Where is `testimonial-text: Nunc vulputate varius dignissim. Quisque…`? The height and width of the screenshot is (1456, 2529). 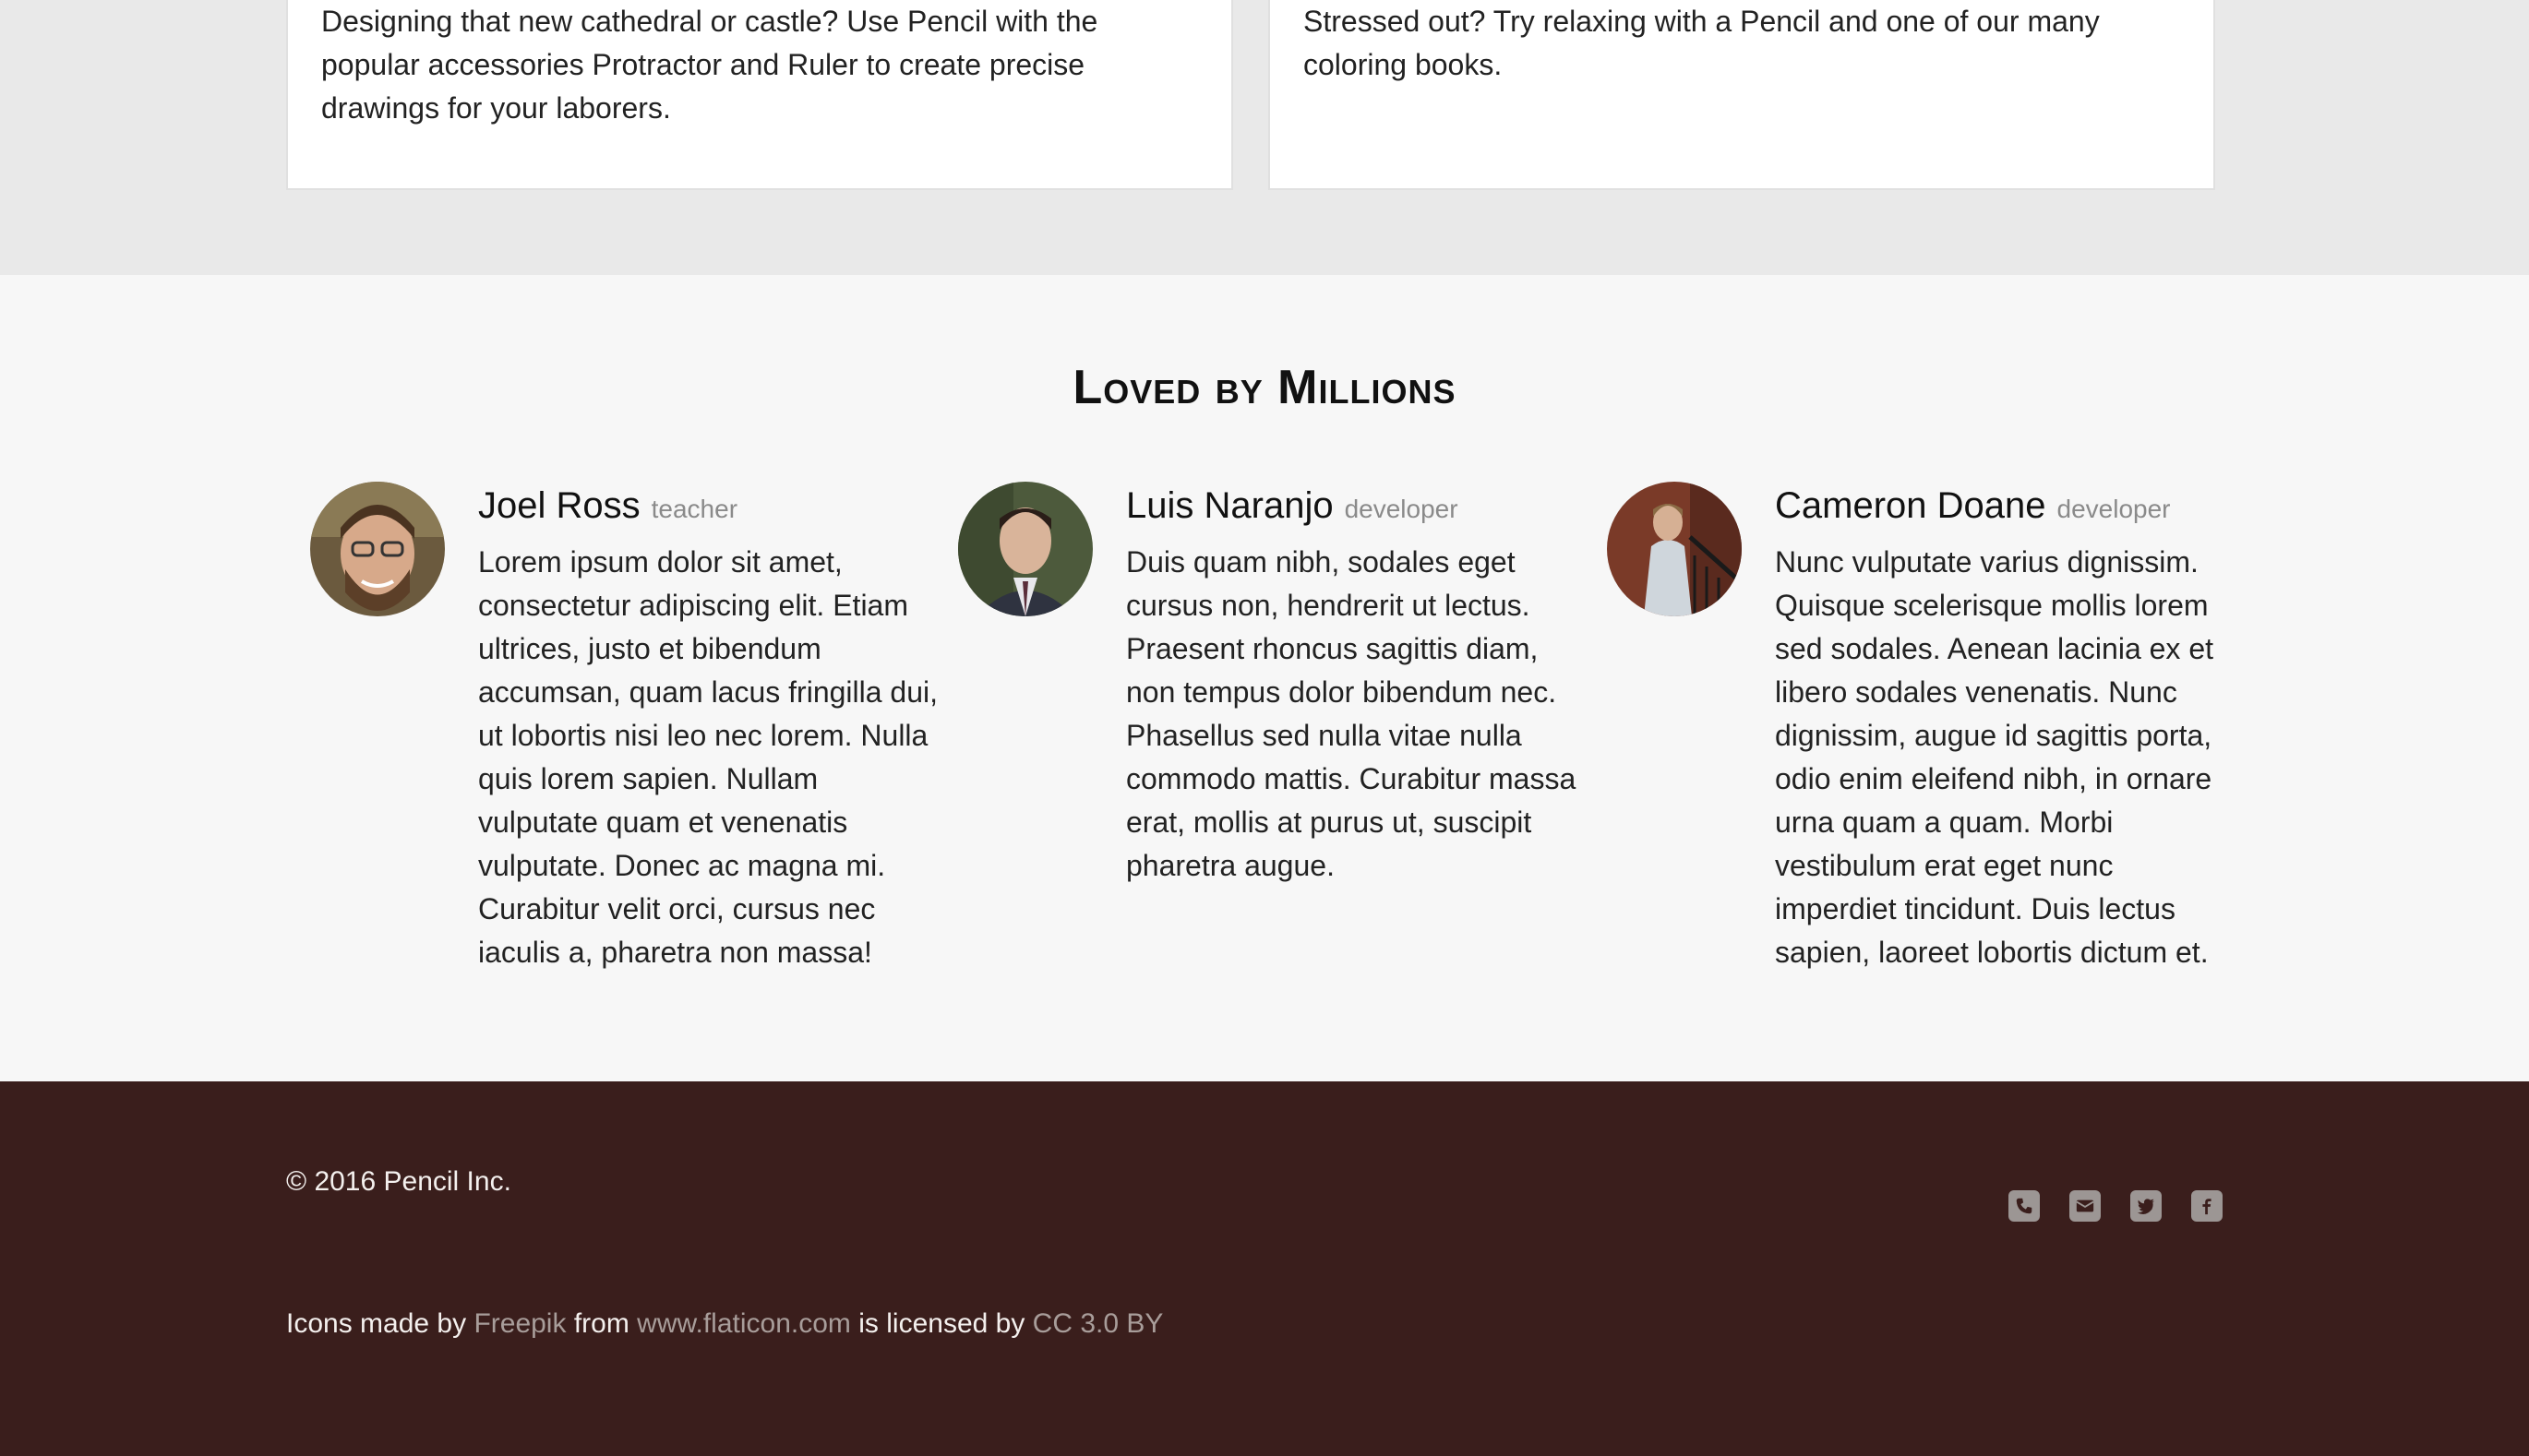
testimonial-text: Nunc vulputate varius dignissim. Quisque… is located at coordinates (1994, 757).